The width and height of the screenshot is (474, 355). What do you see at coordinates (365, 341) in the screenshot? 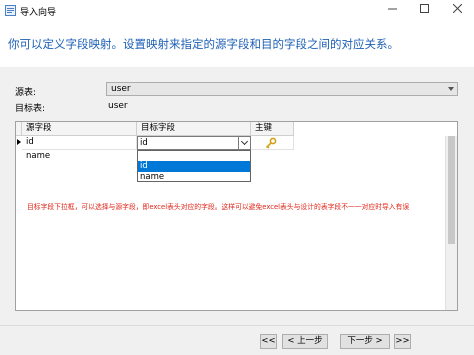
I see `next-step-button: 下一步 >` at bounding box center [365, 341].